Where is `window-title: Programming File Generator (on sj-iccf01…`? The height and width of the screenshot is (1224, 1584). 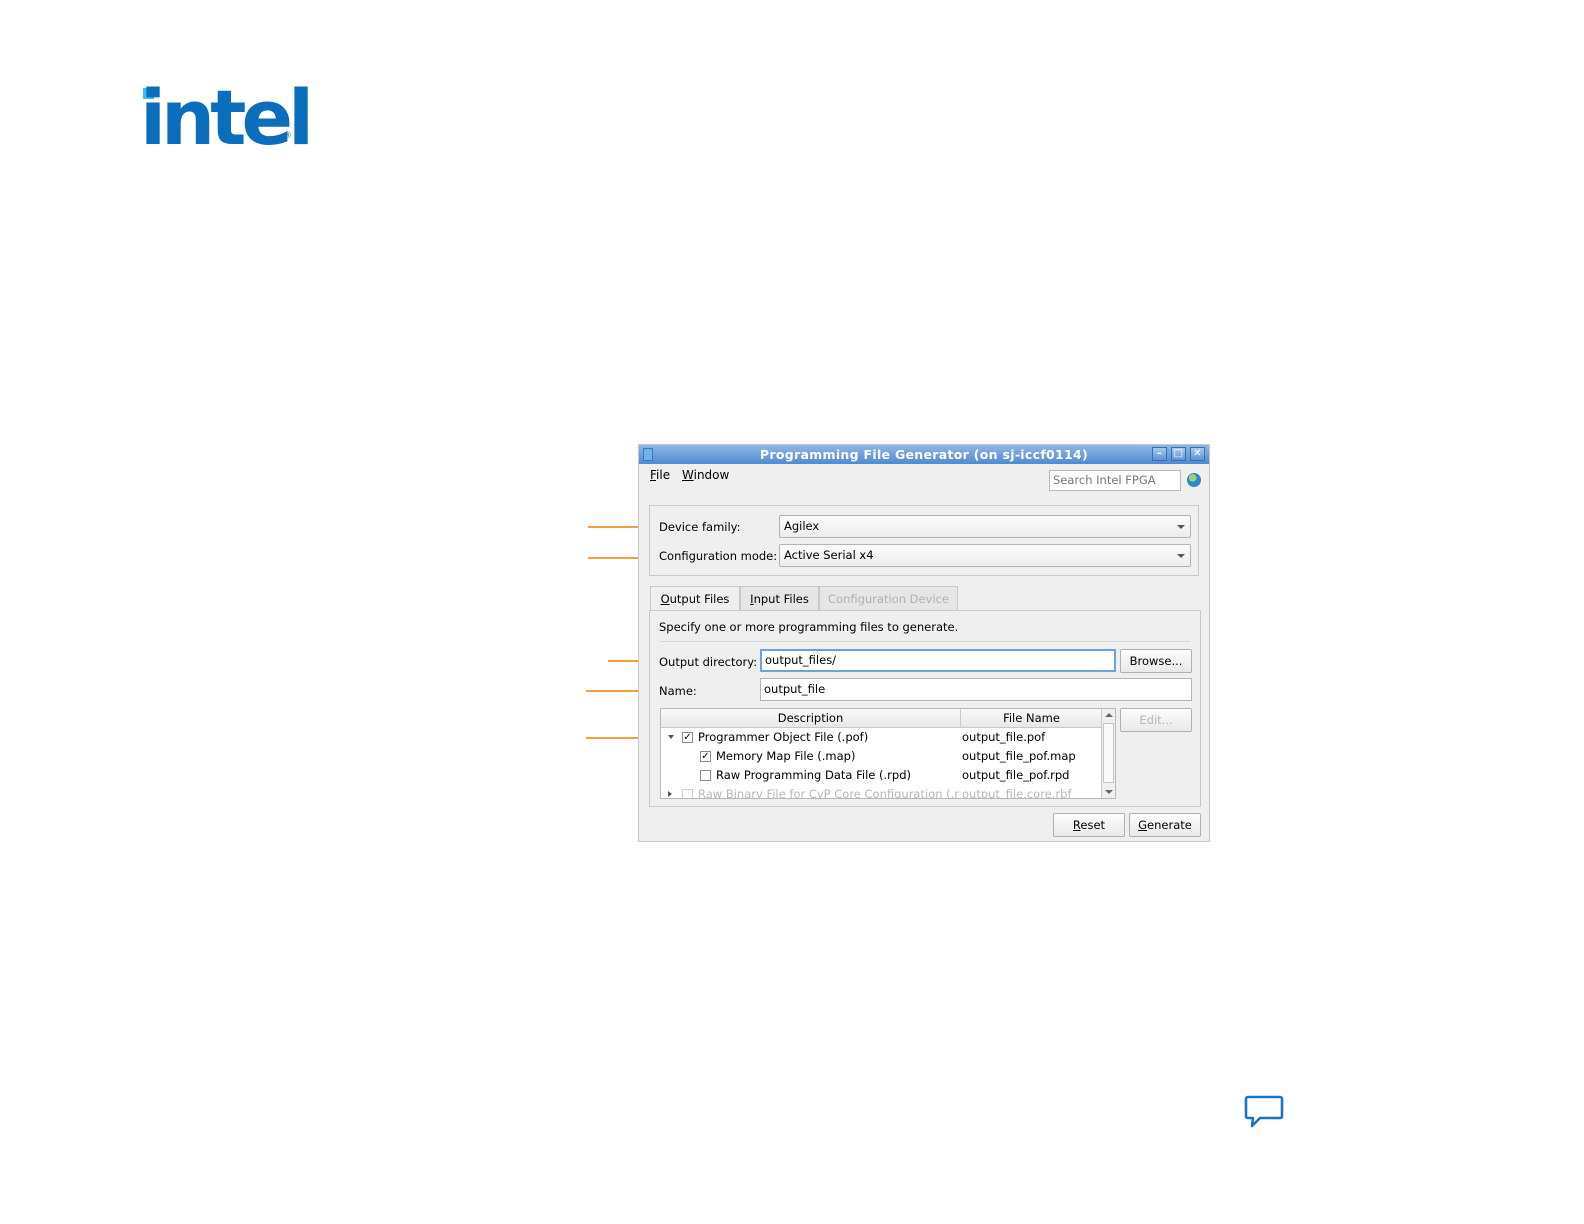 window-title: Programming File Generator (on sj-iccf01… is located at coordinates (924, 454).